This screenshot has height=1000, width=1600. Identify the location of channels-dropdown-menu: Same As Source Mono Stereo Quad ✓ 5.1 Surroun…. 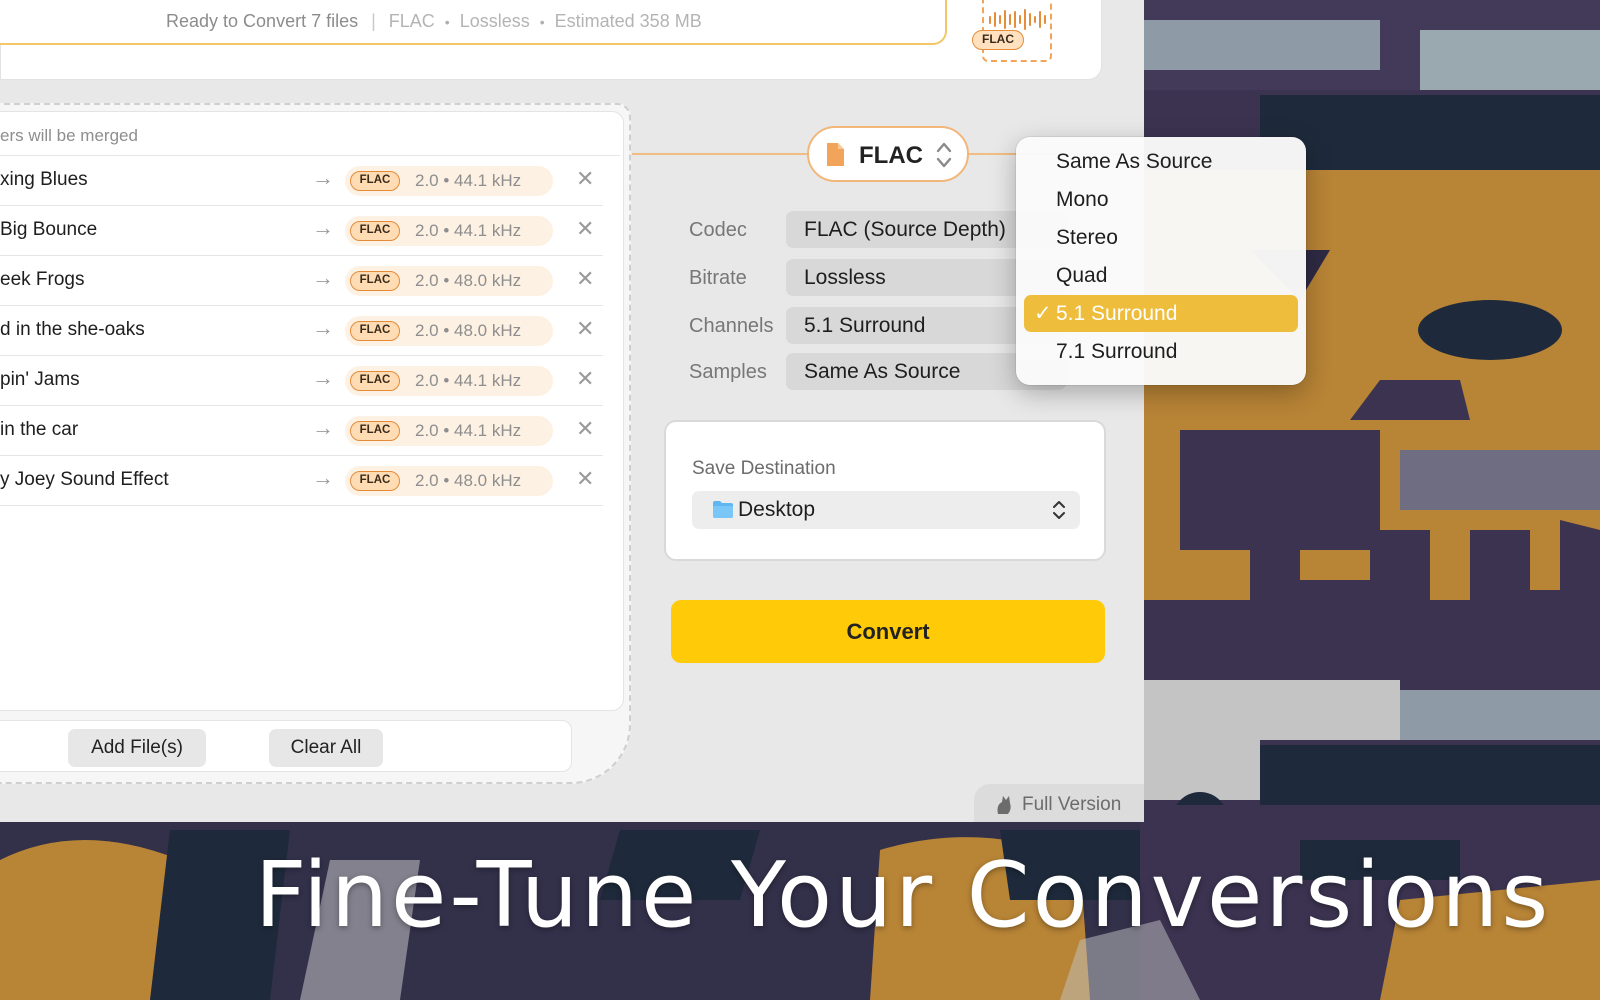
(1161, 261).